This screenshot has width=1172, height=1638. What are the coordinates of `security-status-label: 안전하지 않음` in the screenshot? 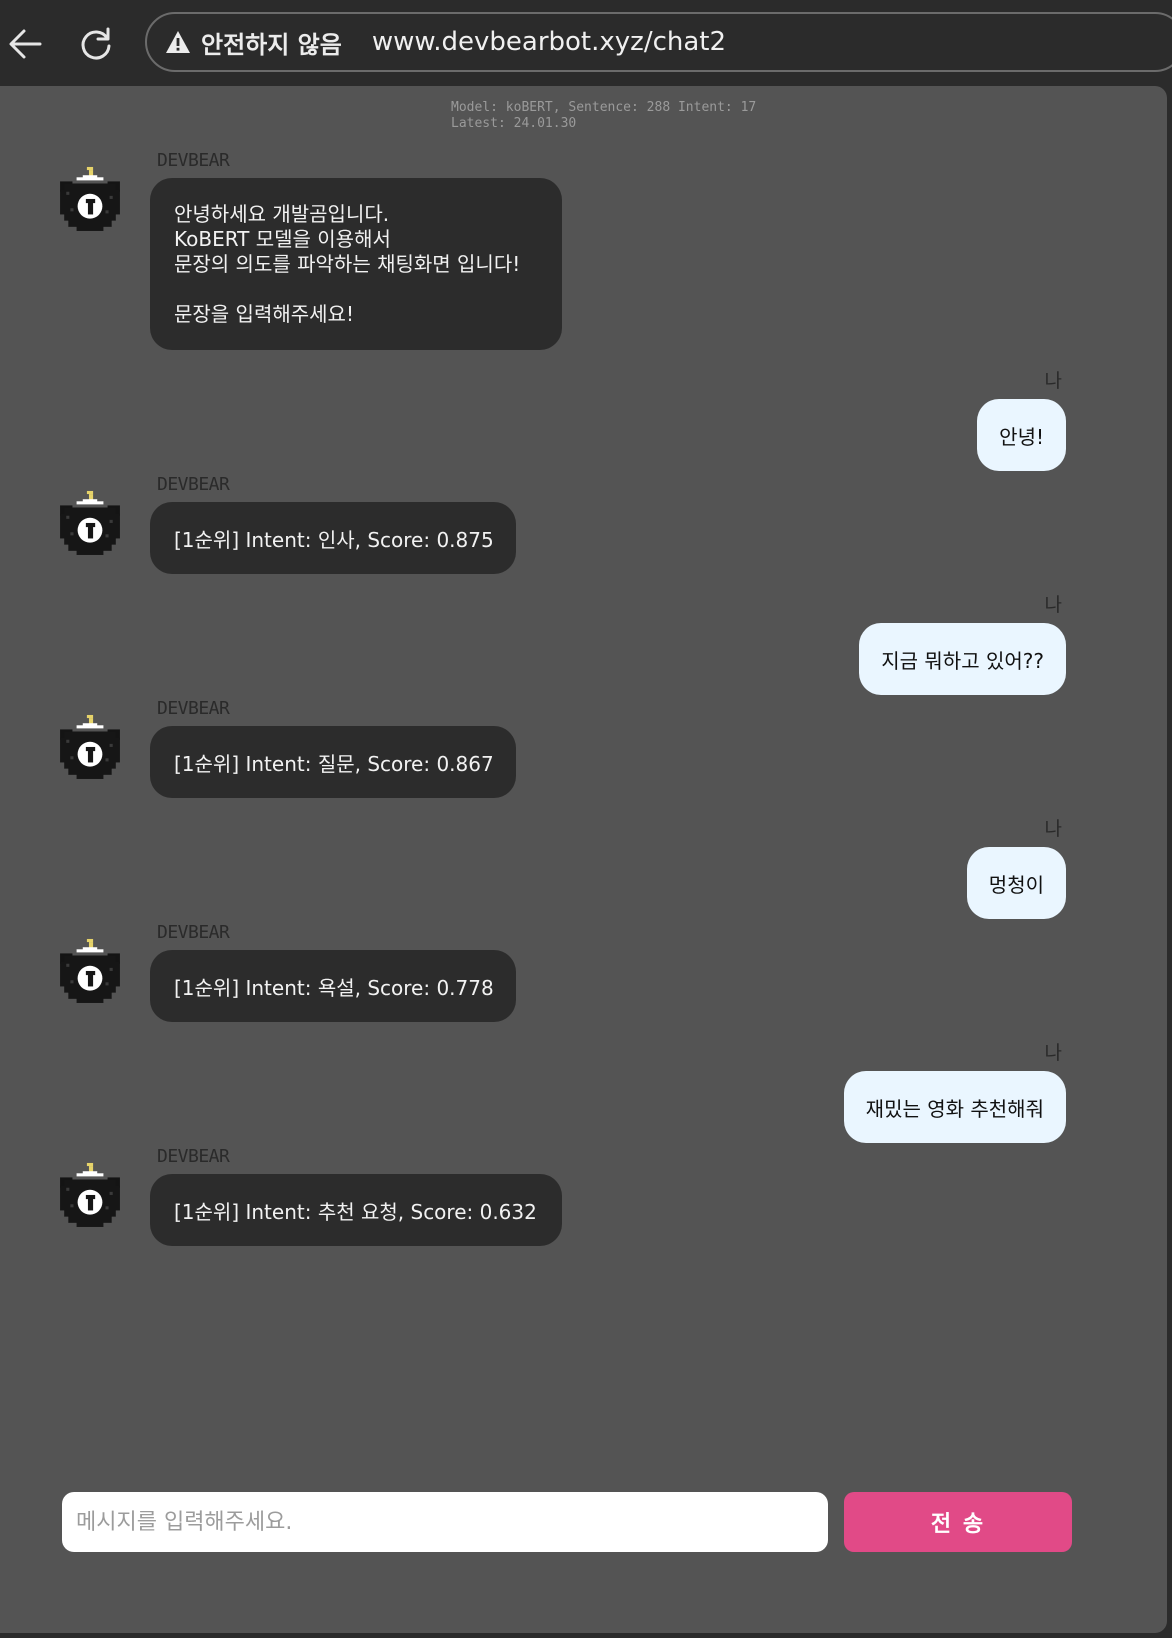 It's located at (271, 42).